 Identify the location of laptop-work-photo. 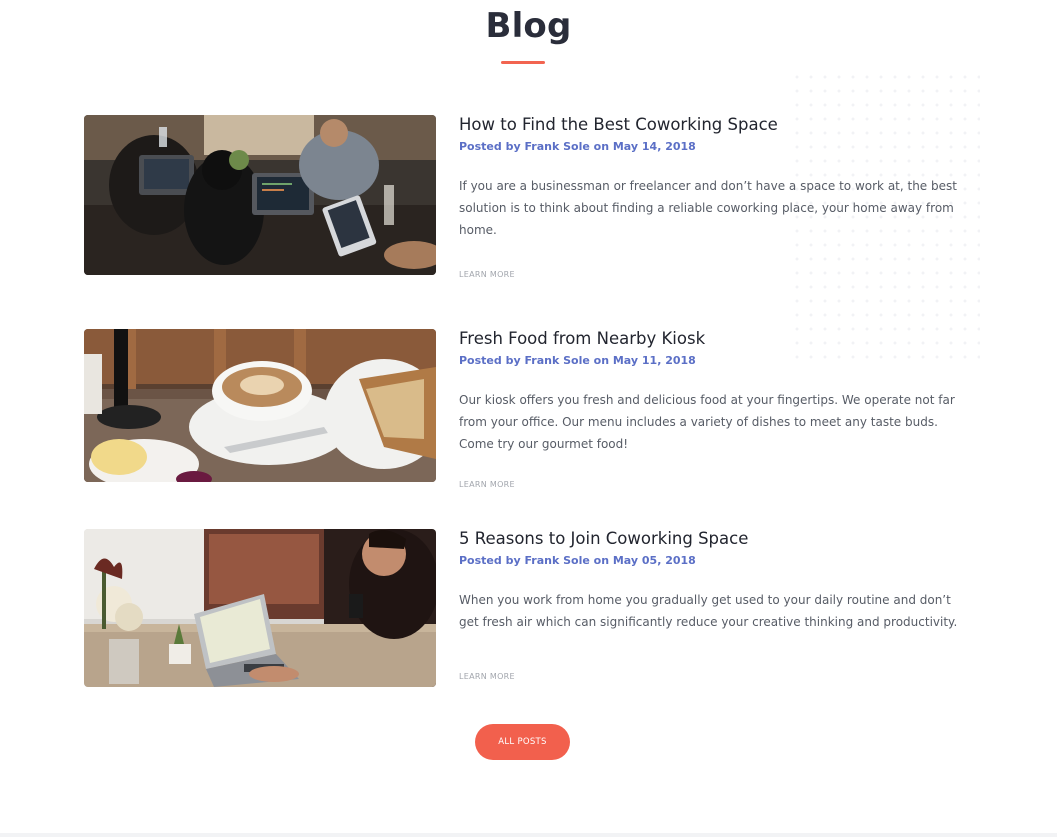
(260, 608).